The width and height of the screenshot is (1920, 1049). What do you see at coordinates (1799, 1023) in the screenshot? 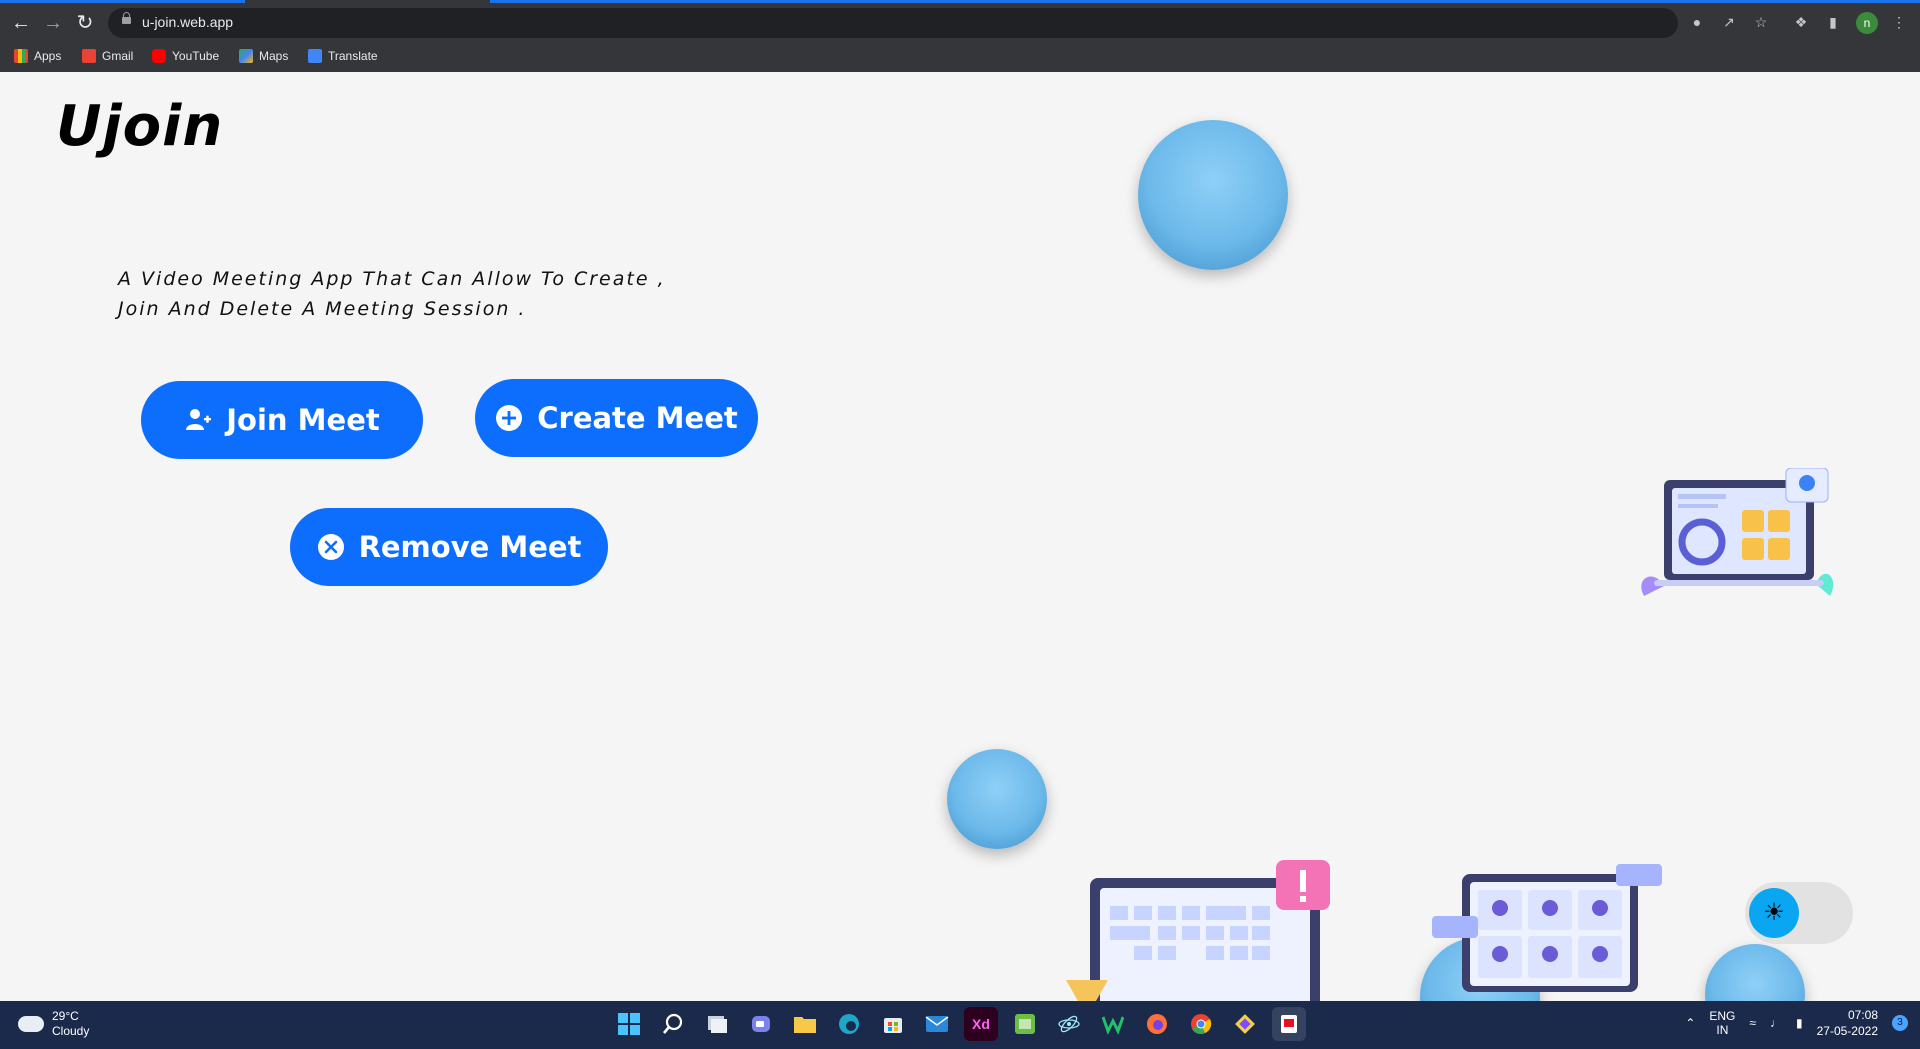
I see `battery-icon: ▮` at bounding box center [1799, 1023].